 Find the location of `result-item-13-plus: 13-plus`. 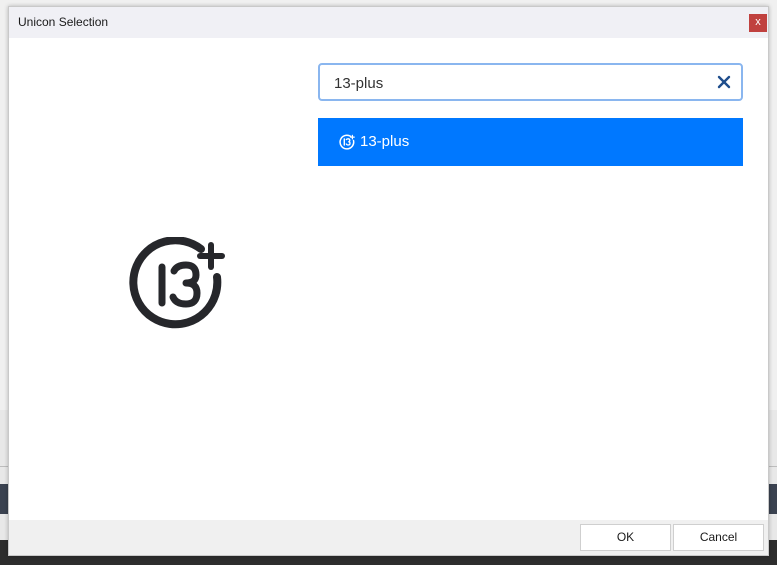

result-item-13-plus: 13-plus is located at coordinates (530, 142).